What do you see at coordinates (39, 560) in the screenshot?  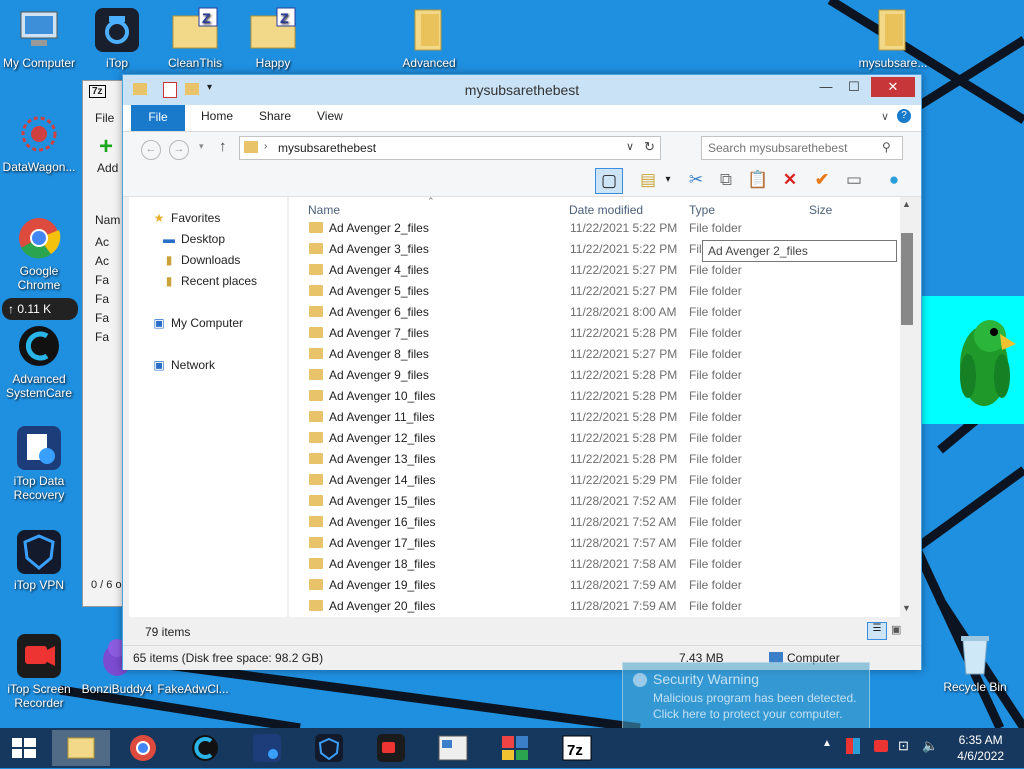 I see `desktop-icon-itop-vpn: iTop VPN` at bounding box center [39, 560].